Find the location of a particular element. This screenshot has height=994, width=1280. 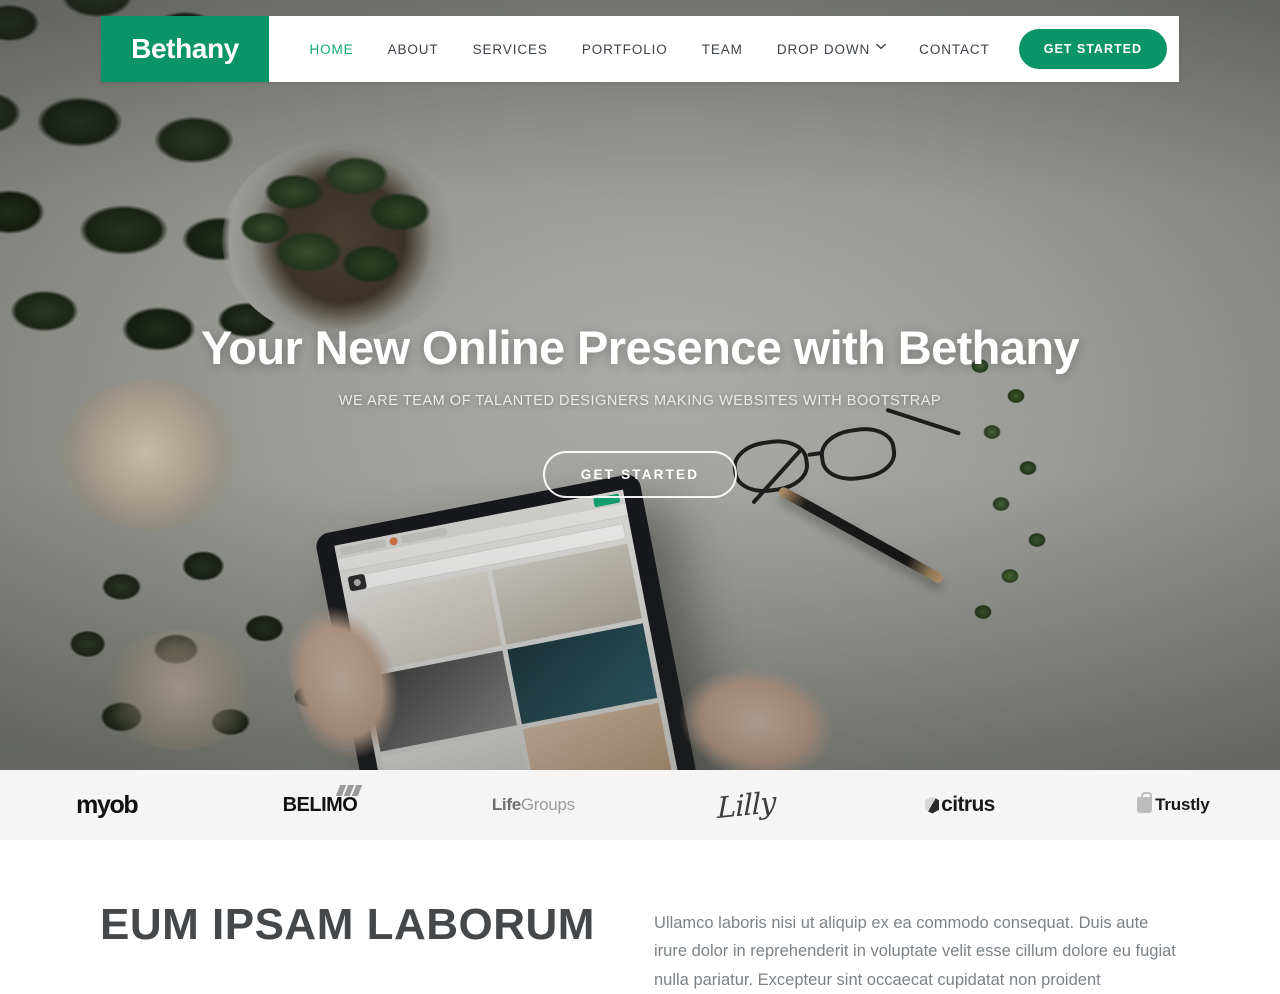

lifegroups-logo: LifeGroups is located at coordinates (533, 805).